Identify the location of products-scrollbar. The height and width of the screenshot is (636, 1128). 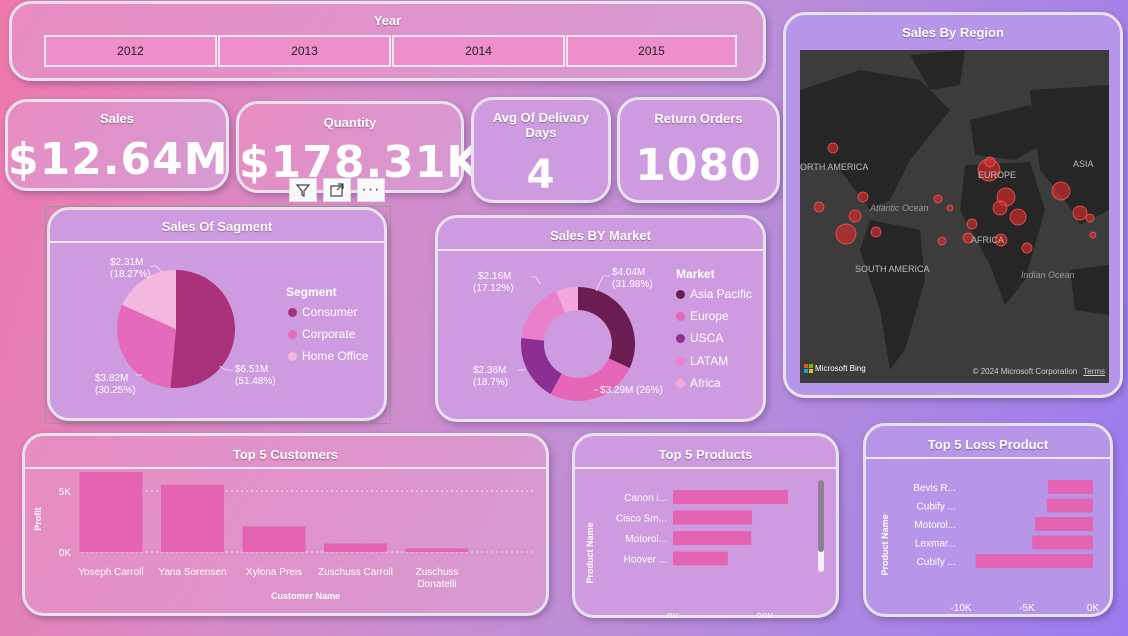
(821, 526).